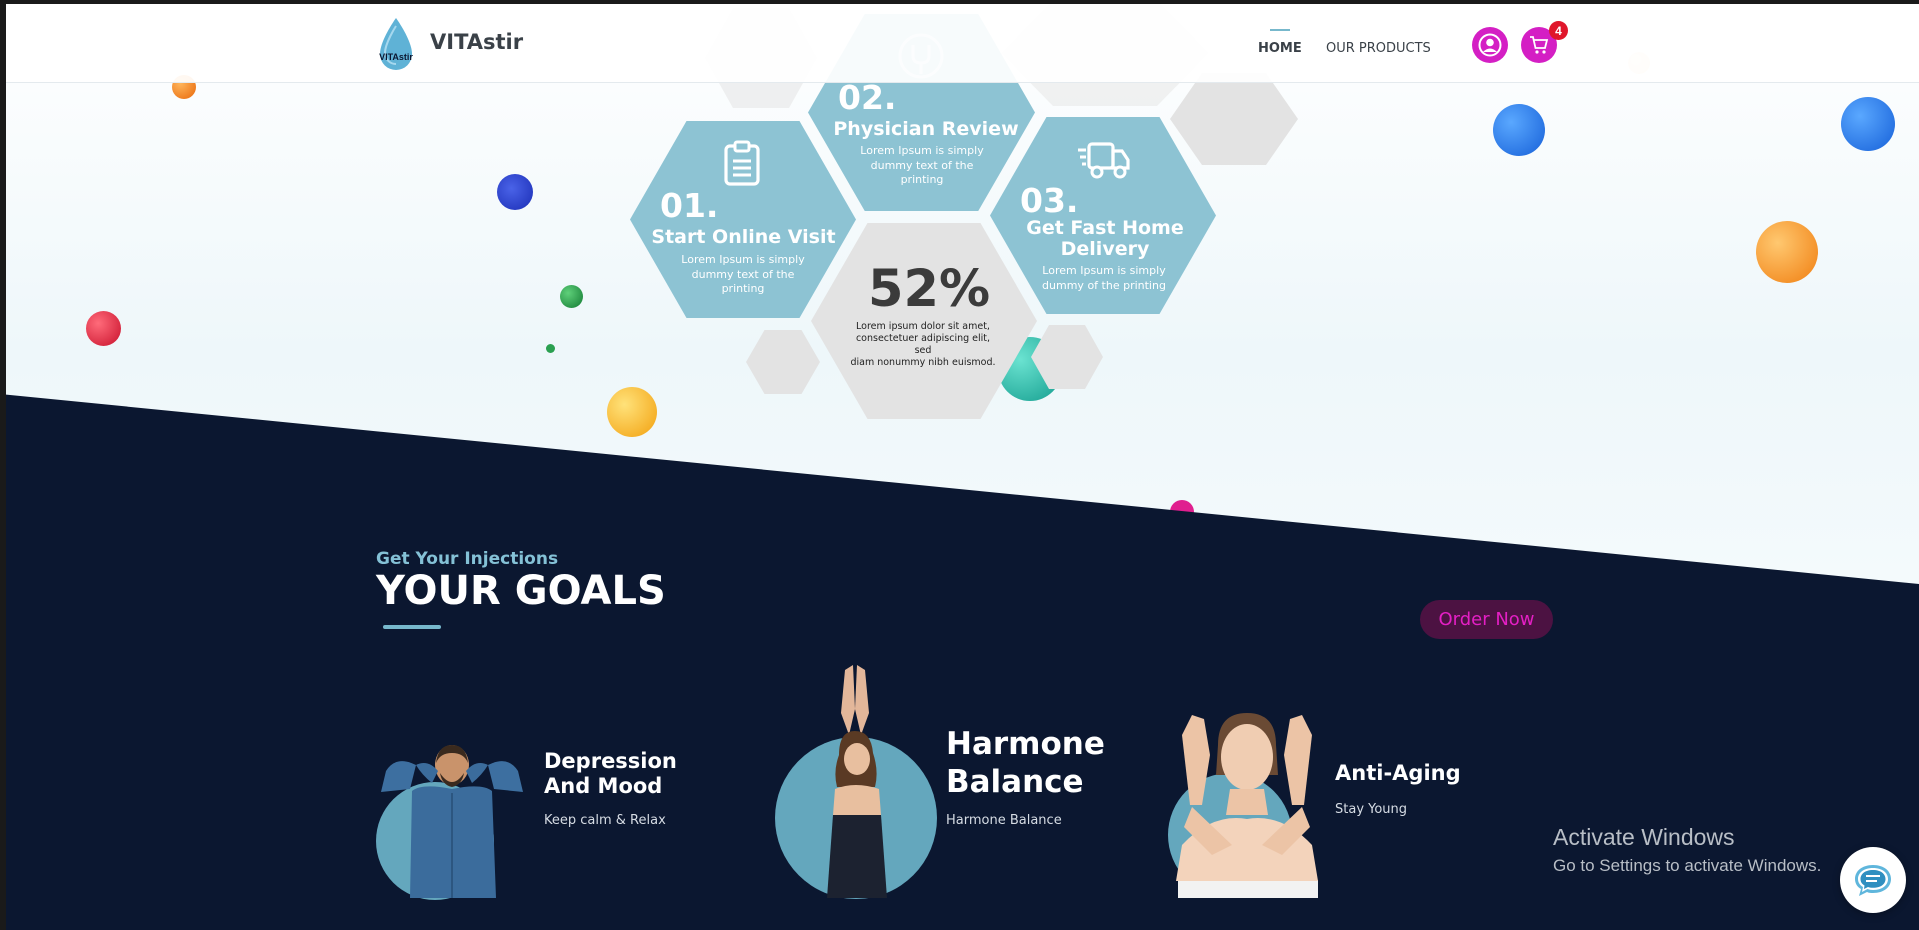 This screenshot has width=1919, height=930. I want to click on step-number: 01., so click(689, 205).